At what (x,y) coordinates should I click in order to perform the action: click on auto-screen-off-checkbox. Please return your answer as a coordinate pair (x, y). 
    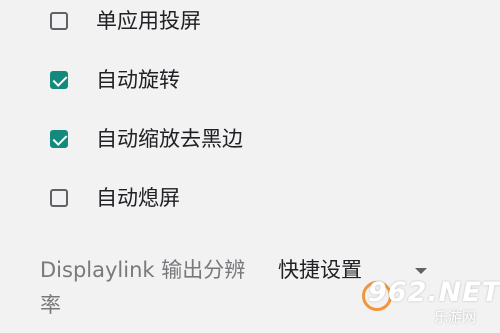
    Looking at the image, I should click on (59, 198).